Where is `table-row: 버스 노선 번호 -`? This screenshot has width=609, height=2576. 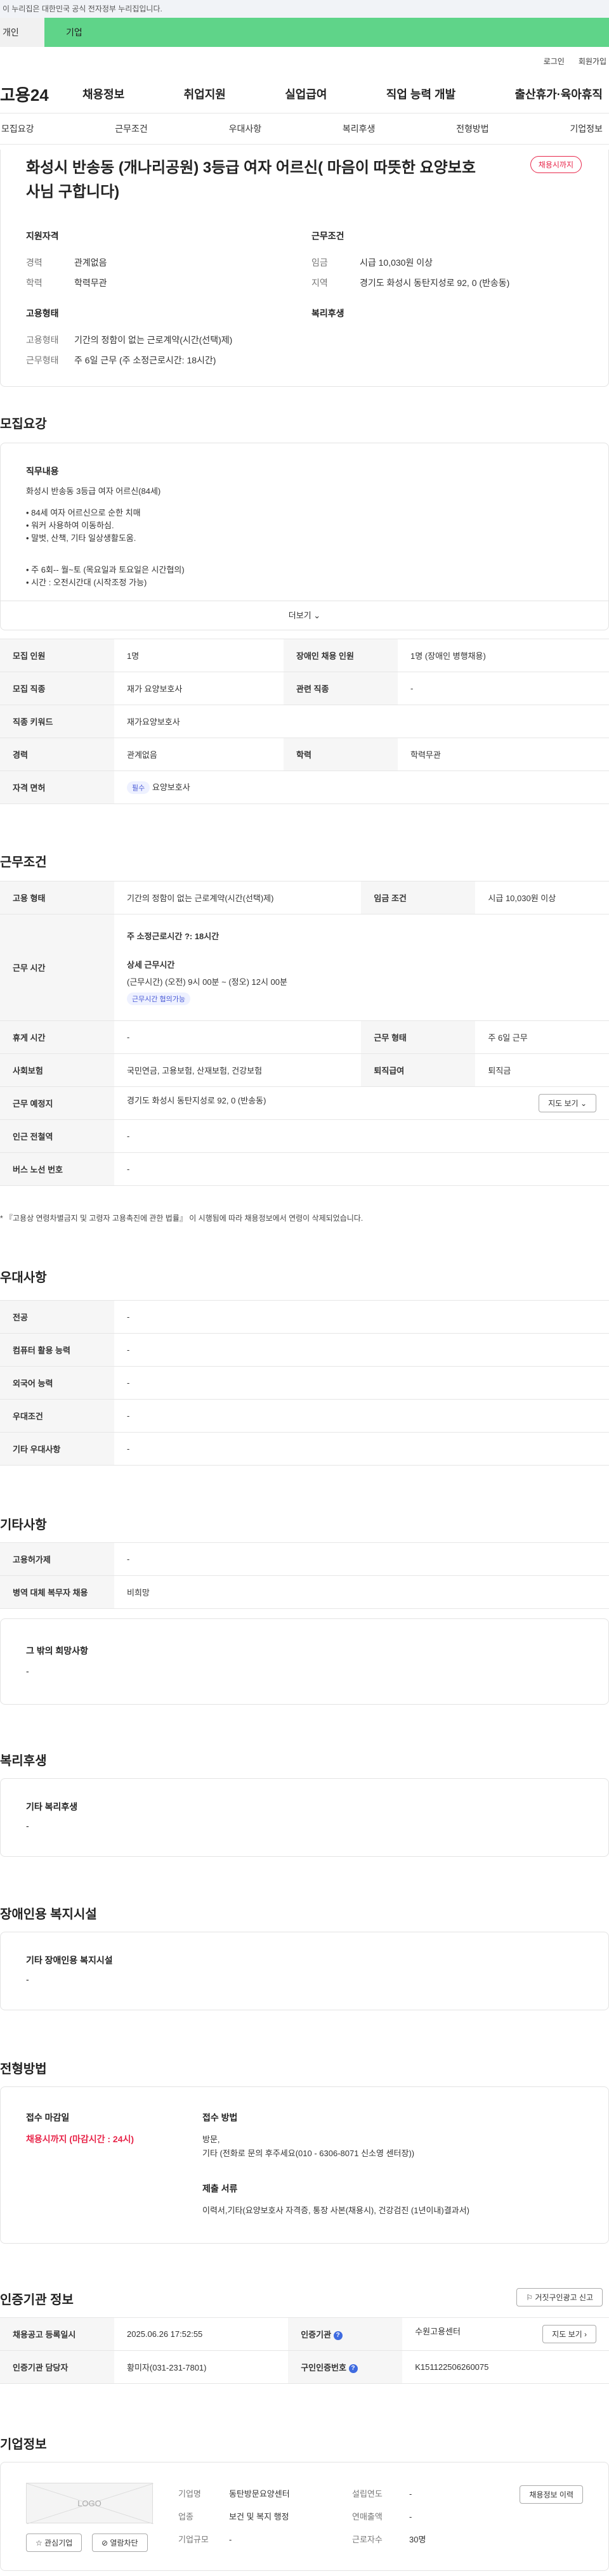 table-row: 버스 노선 번호 - is located at coordinates (304, 1169).